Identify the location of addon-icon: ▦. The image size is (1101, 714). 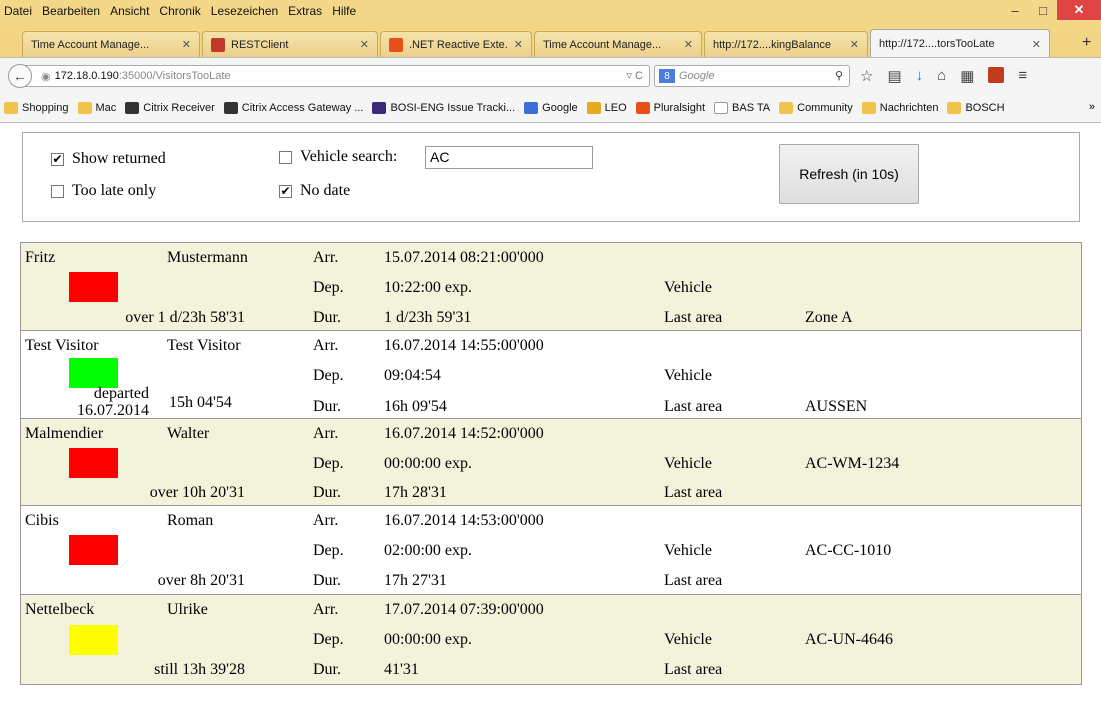
(967, 76).